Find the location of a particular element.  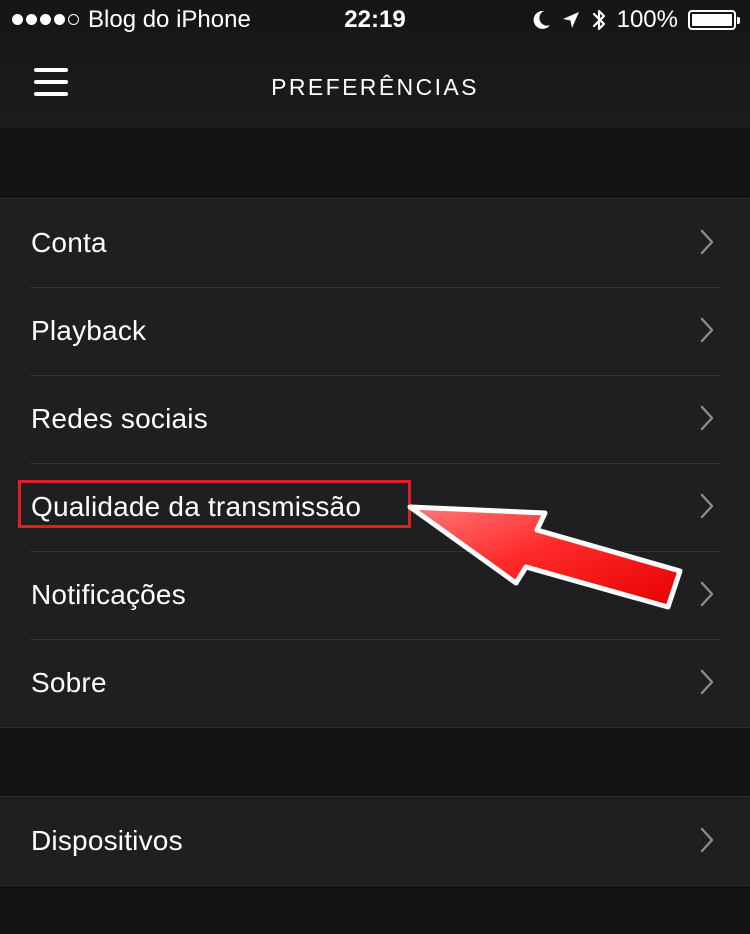

battery-percentage: 100% is located at coordinates (647, 19).